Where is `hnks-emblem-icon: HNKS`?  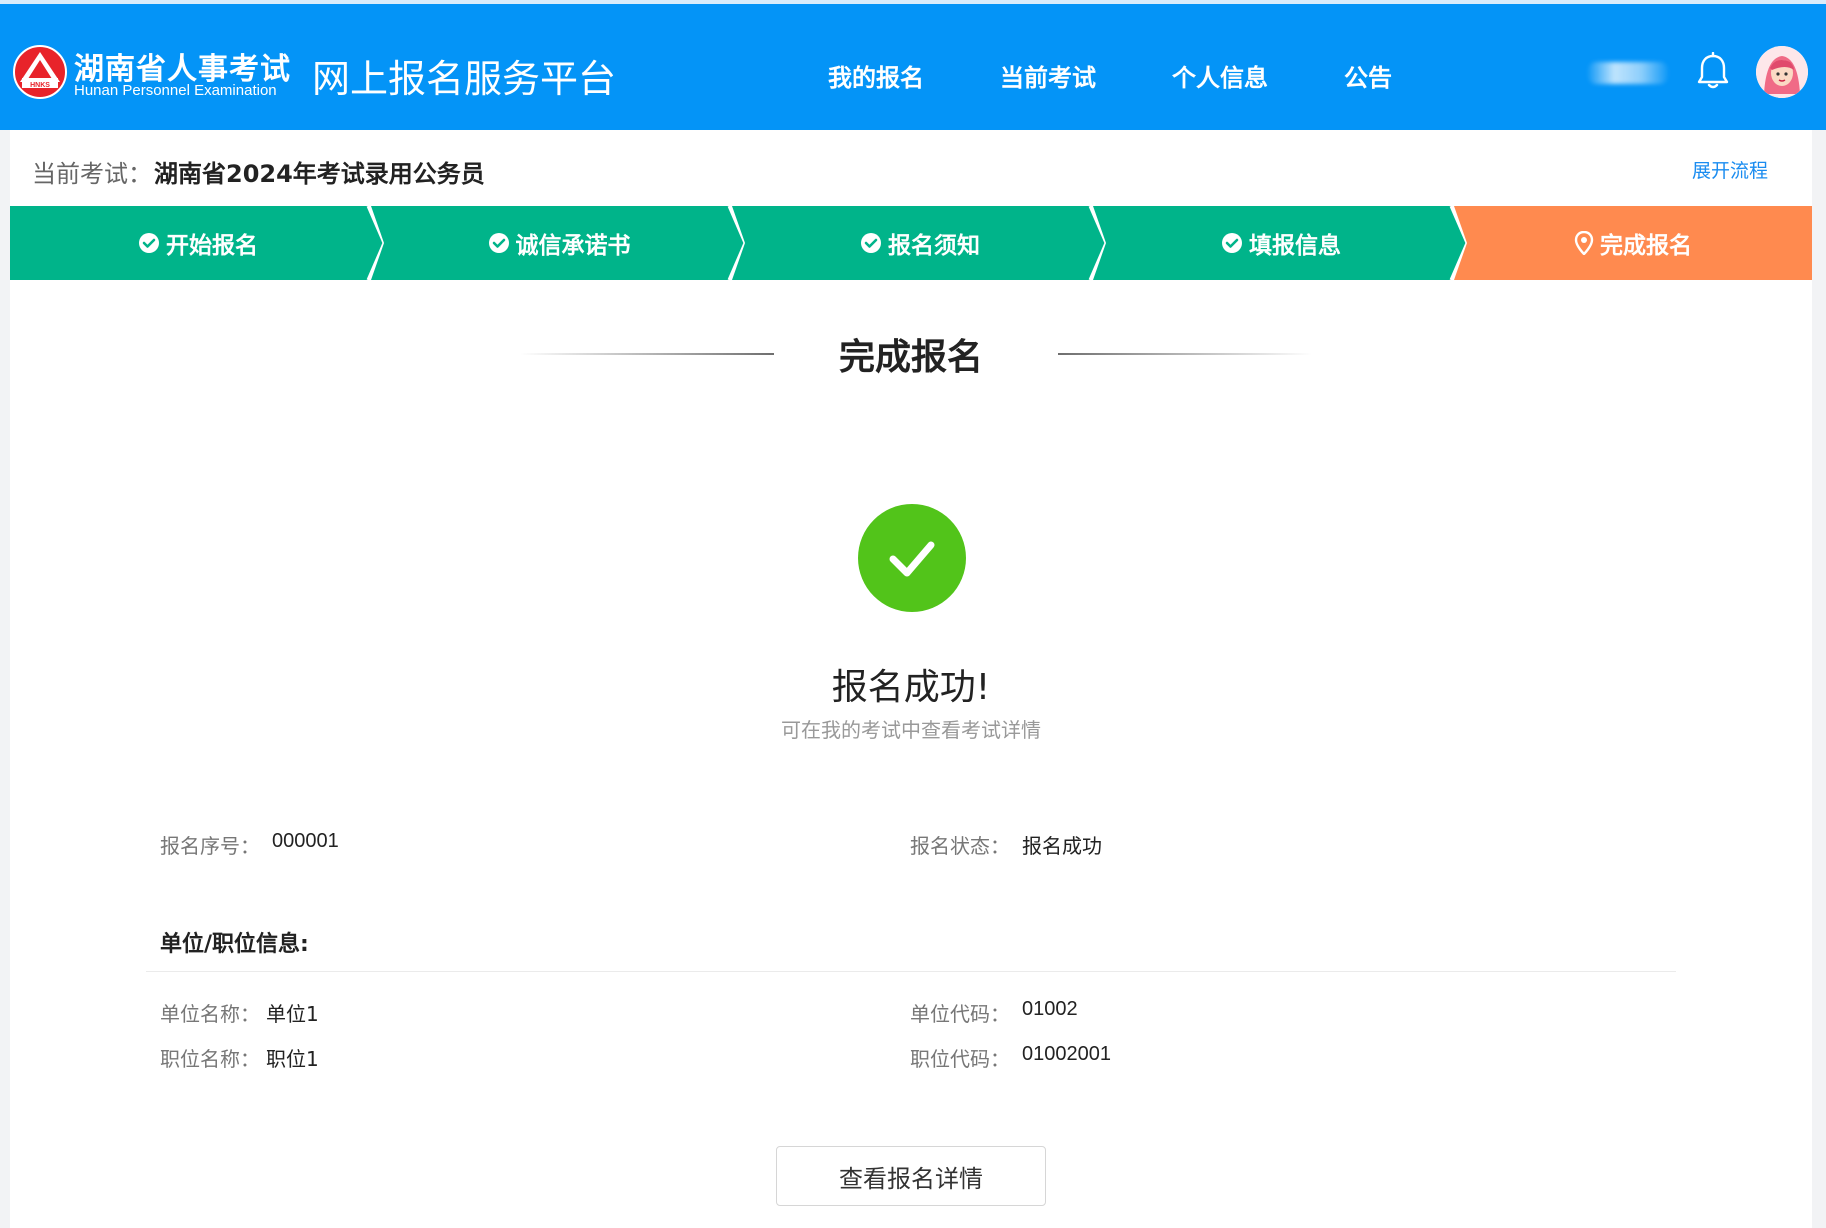 hnks-emblem-icon: HNKS is located at coordinates (40, 72).